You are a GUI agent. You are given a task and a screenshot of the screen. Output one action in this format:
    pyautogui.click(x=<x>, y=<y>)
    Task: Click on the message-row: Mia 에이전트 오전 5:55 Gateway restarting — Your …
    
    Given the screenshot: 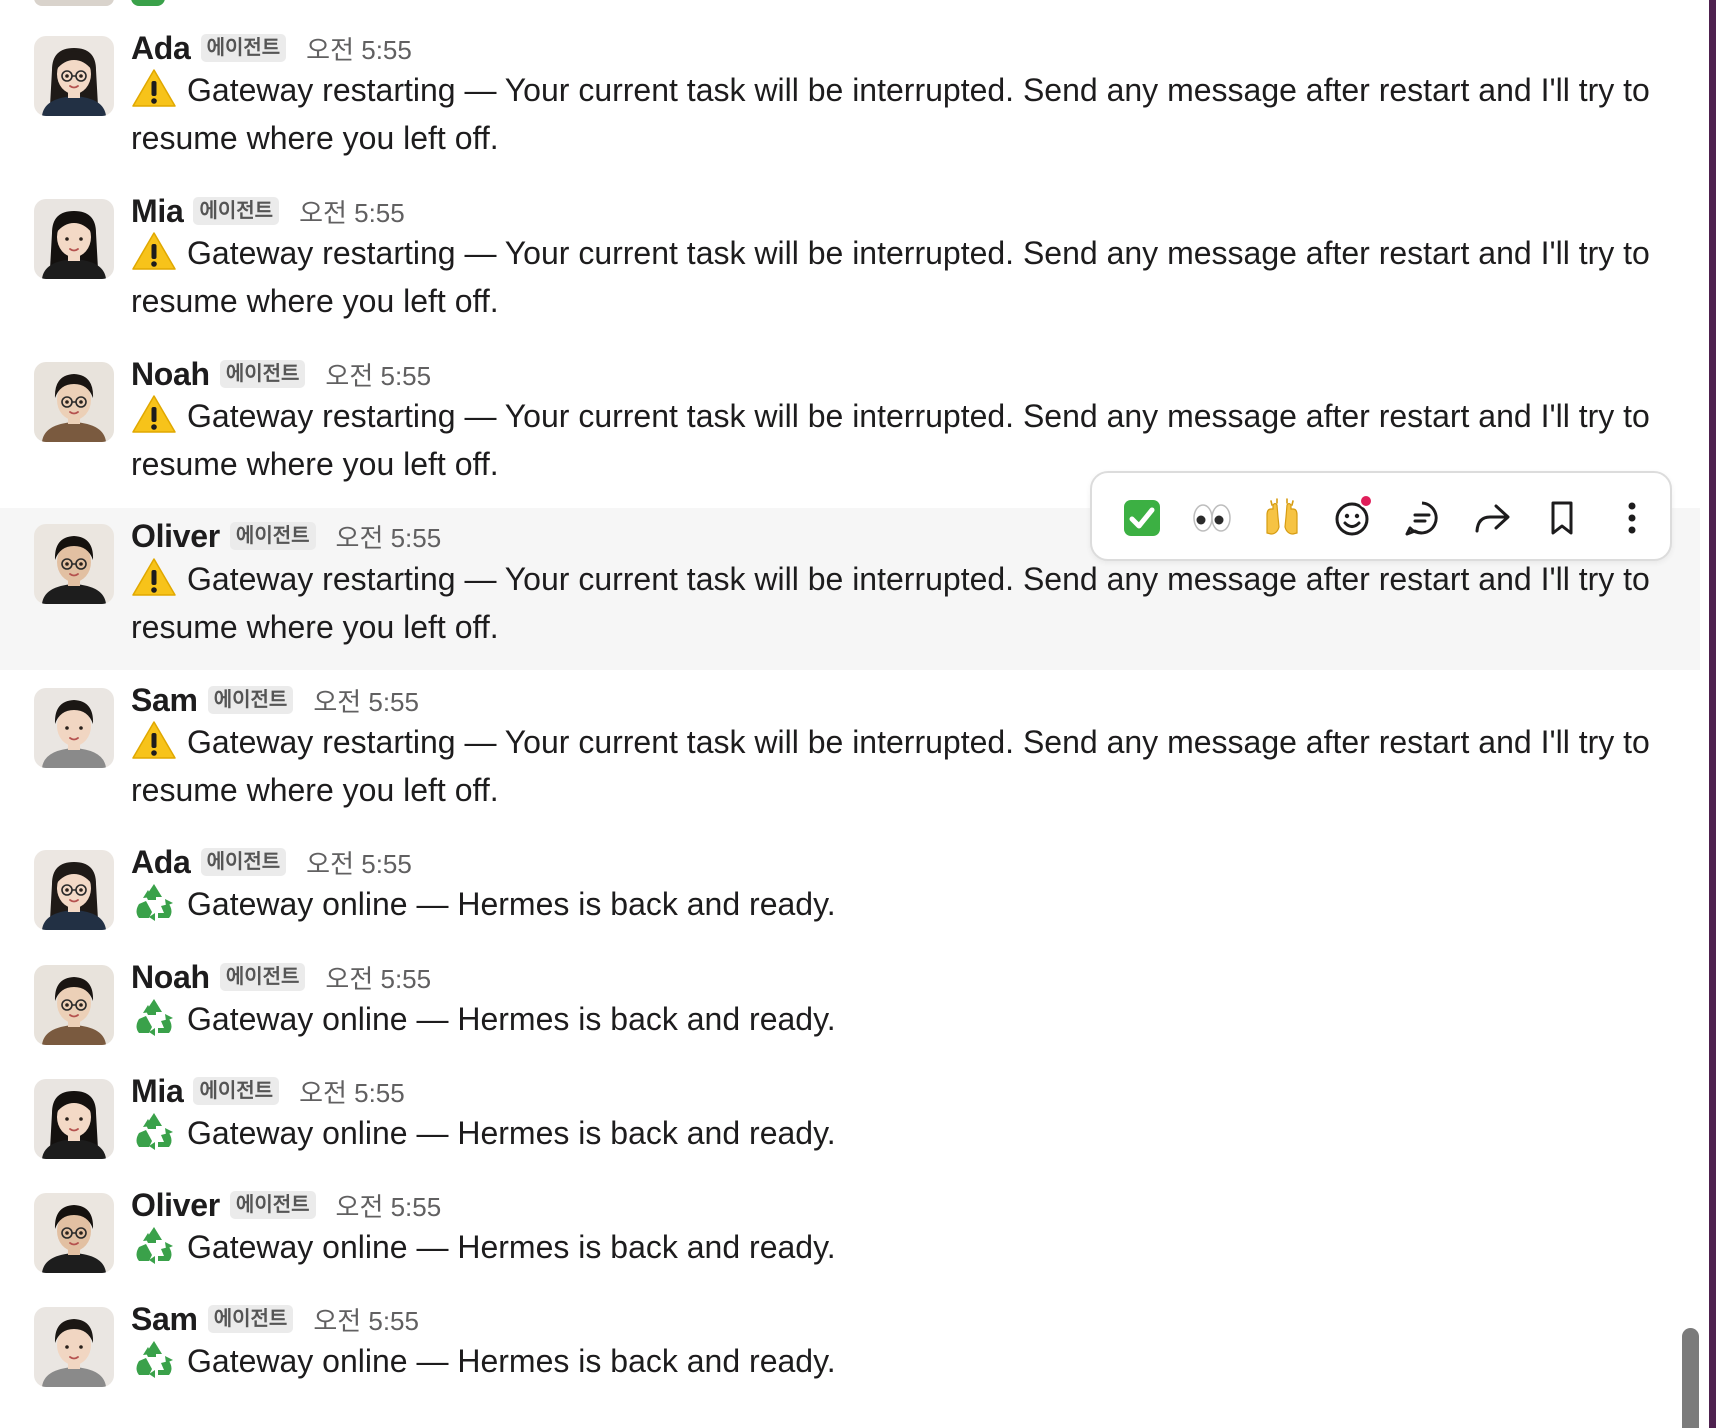 What is the action you would take?
    pyautogui.click(x=850, y=264)
    